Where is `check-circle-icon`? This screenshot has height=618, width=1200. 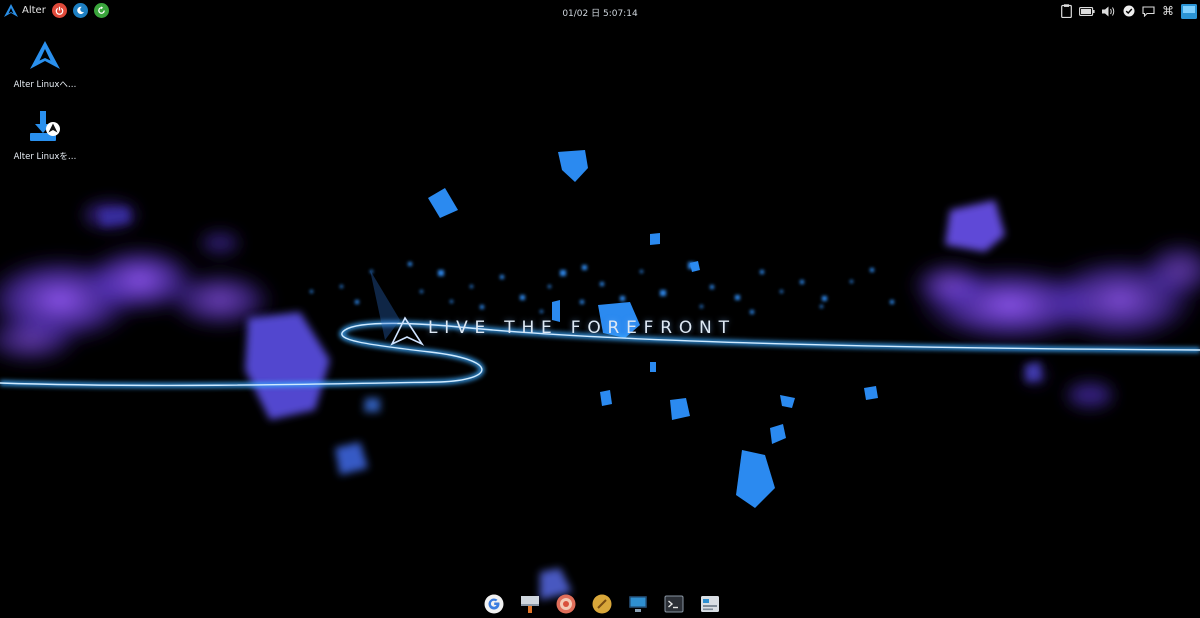
check-circle-icon is located at coordinates (1129, 11).